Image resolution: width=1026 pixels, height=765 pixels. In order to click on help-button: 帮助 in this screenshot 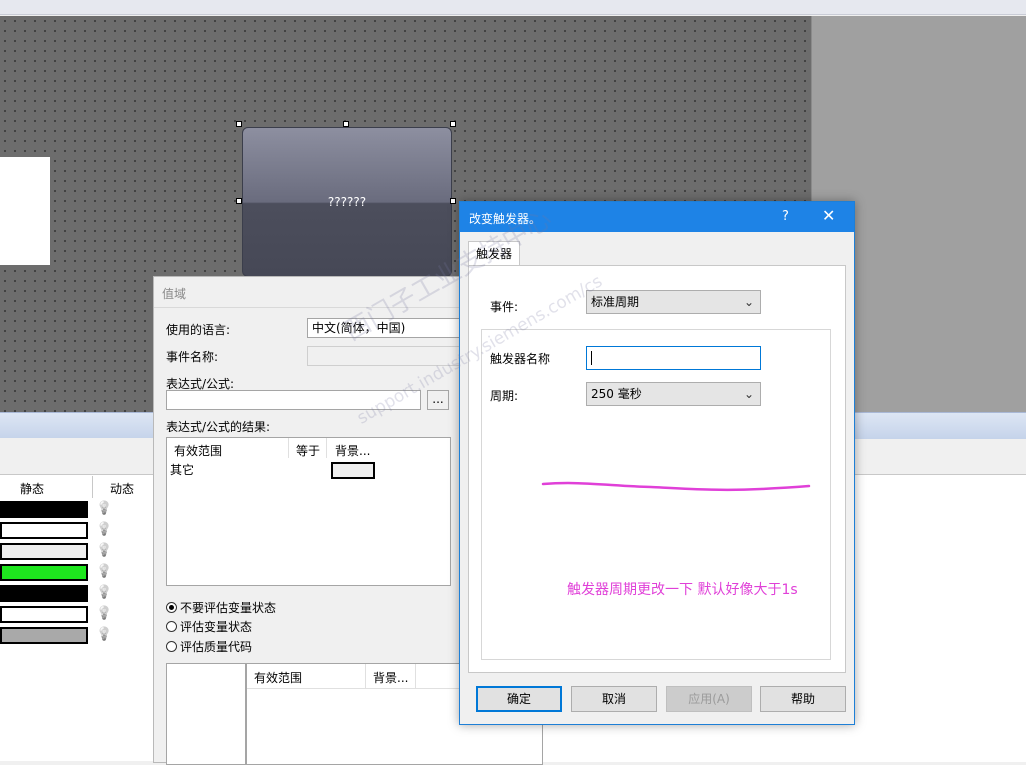, I will do `click(803, 699)`.